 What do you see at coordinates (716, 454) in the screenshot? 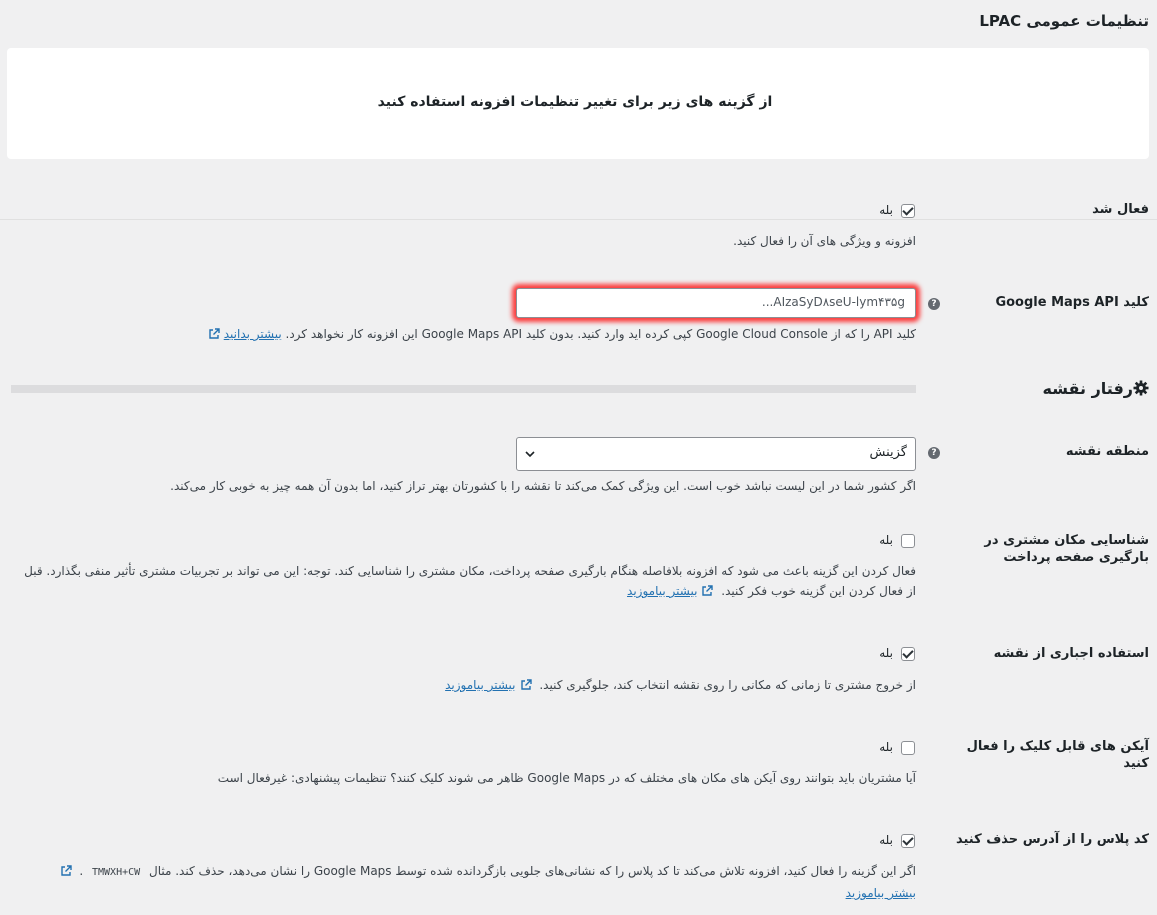
I see `map-region-select` at bounding box center [716, 454].